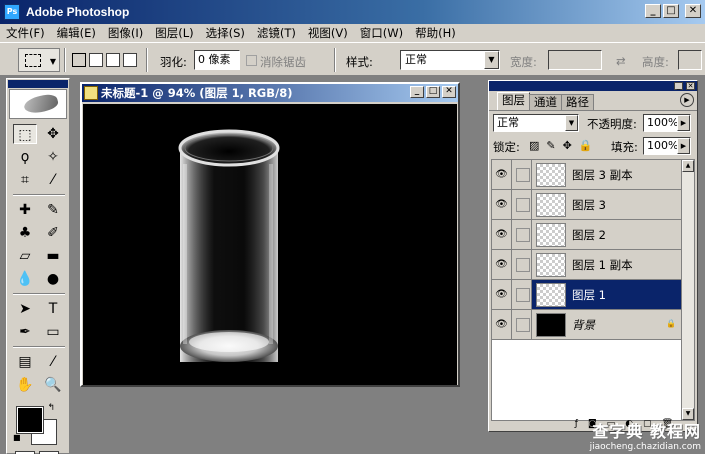 The height and width of the screenshot is (454, 705). I want to click on adobe-feather-logo, so click(38, 104).